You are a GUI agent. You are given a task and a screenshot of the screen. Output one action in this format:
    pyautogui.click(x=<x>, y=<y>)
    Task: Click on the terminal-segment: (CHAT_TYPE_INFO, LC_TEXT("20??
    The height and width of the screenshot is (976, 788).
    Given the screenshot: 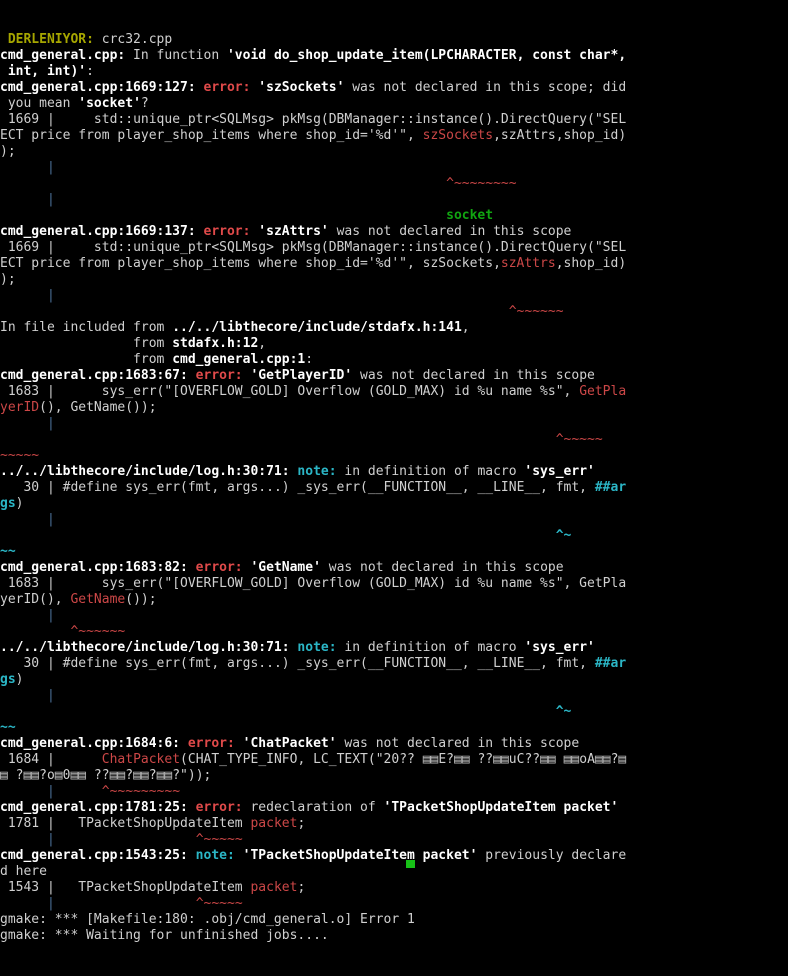 What is the action you would take?
    pyautogui.click(x=301, y=759)
    